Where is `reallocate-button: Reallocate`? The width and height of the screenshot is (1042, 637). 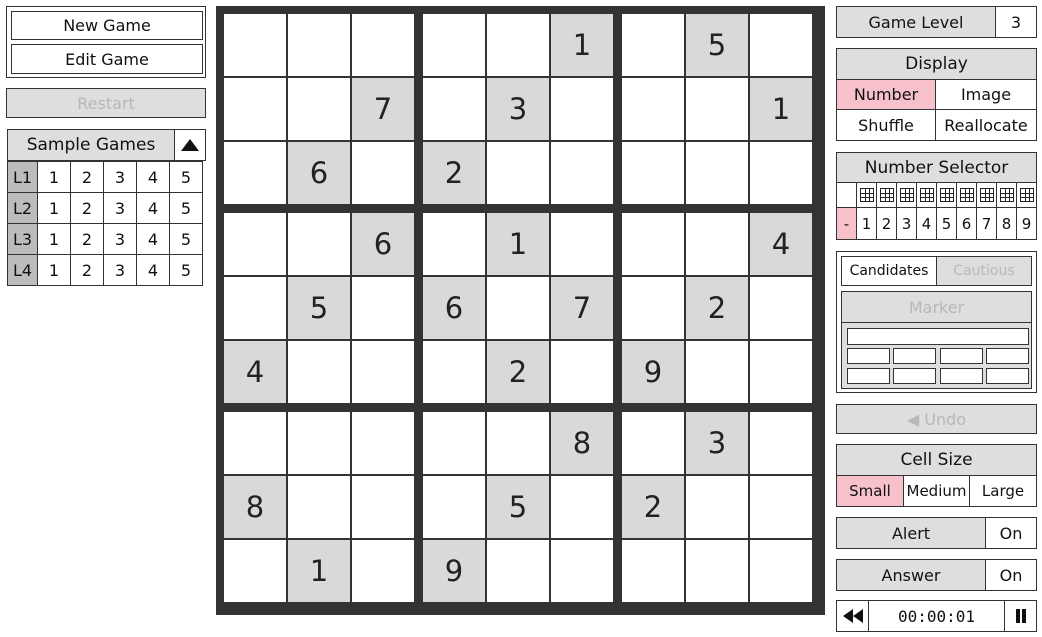
reallocate-button: Reallocate is located at coordinates (986, 125).